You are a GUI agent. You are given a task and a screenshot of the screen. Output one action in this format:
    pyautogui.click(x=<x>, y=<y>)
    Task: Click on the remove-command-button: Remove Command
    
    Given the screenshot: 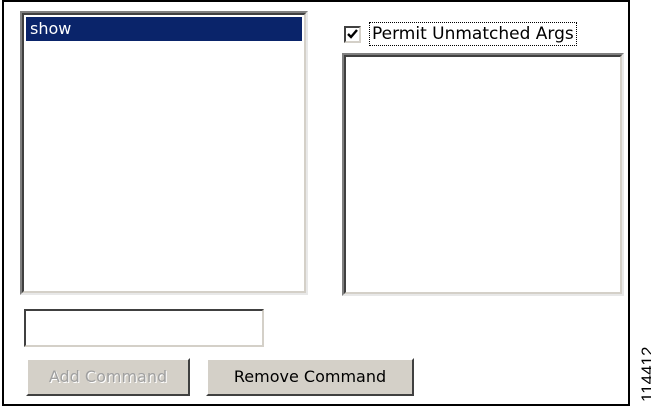 What is the action you would take?
    pyautogui.click(x=310, y=377)
    